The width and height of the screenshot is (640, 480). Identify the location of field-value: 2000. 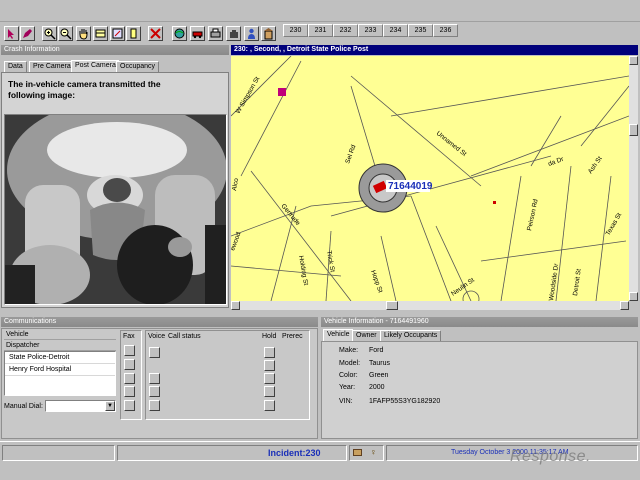
(377, 387).